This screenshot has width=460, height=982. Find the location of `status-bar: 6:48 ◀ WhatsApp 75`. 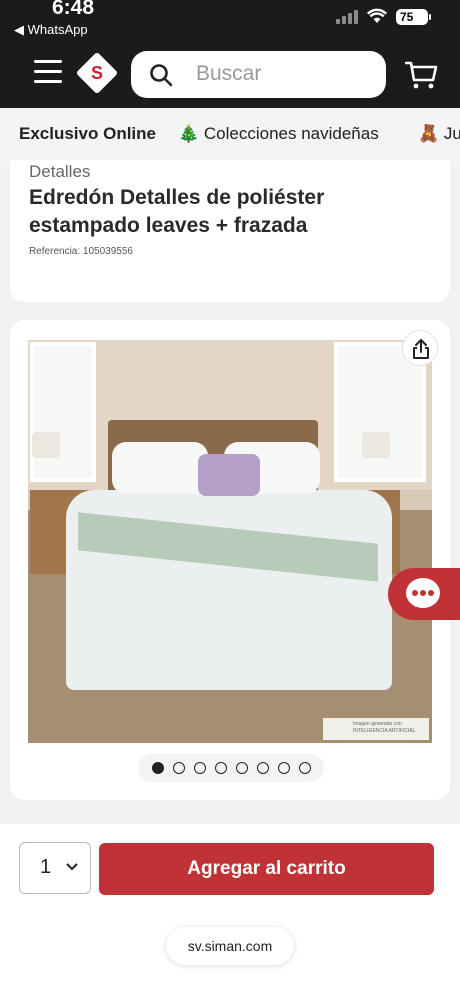

status-bar: 6:48 ◀ WhatsApp 75 is located at coordinates (230, 22).